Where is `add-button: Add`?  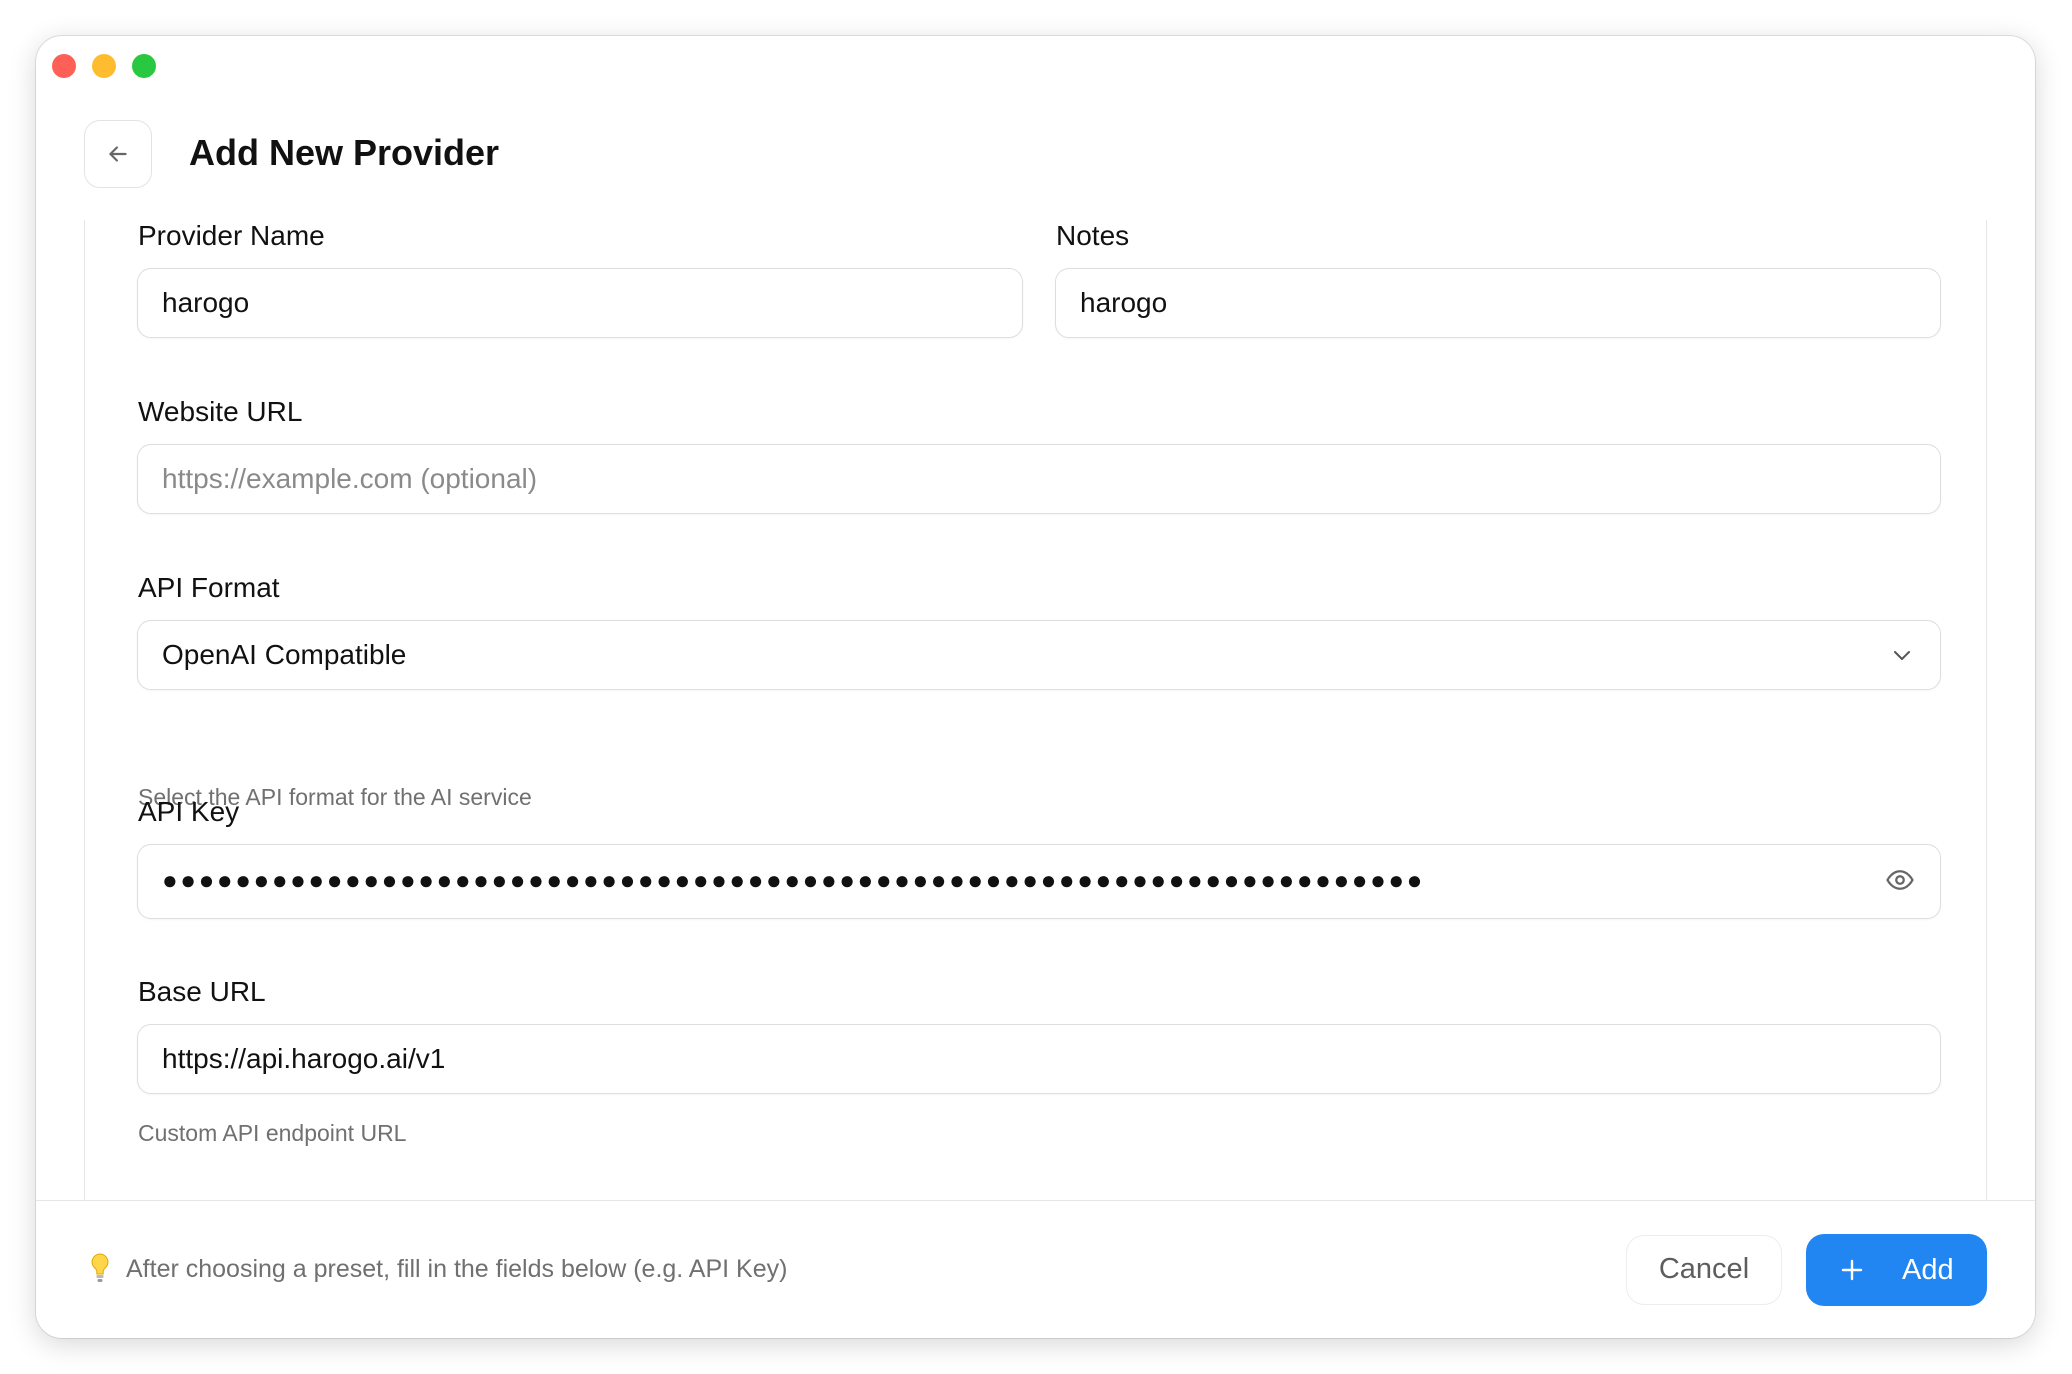
add-button: Add is located at coordinates (1896, 1270).